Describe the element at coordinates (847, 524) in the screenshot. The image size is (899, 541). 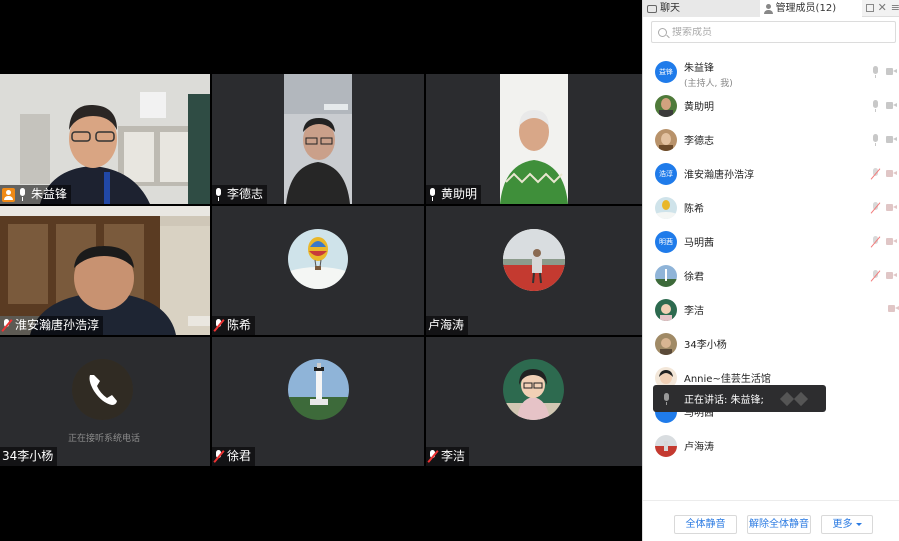
I see `more-button: 更多` at that location.